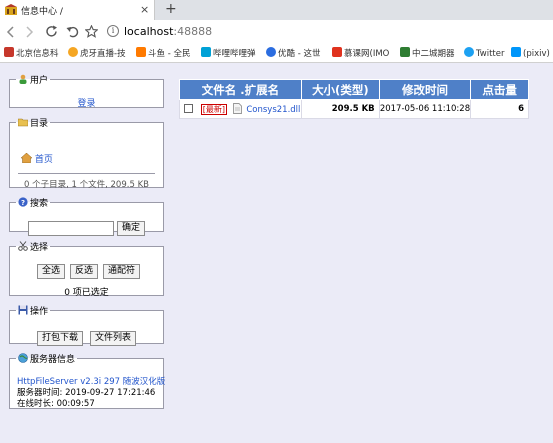 The image size is (553, 443). I want to click on divider, so click(86, 173).